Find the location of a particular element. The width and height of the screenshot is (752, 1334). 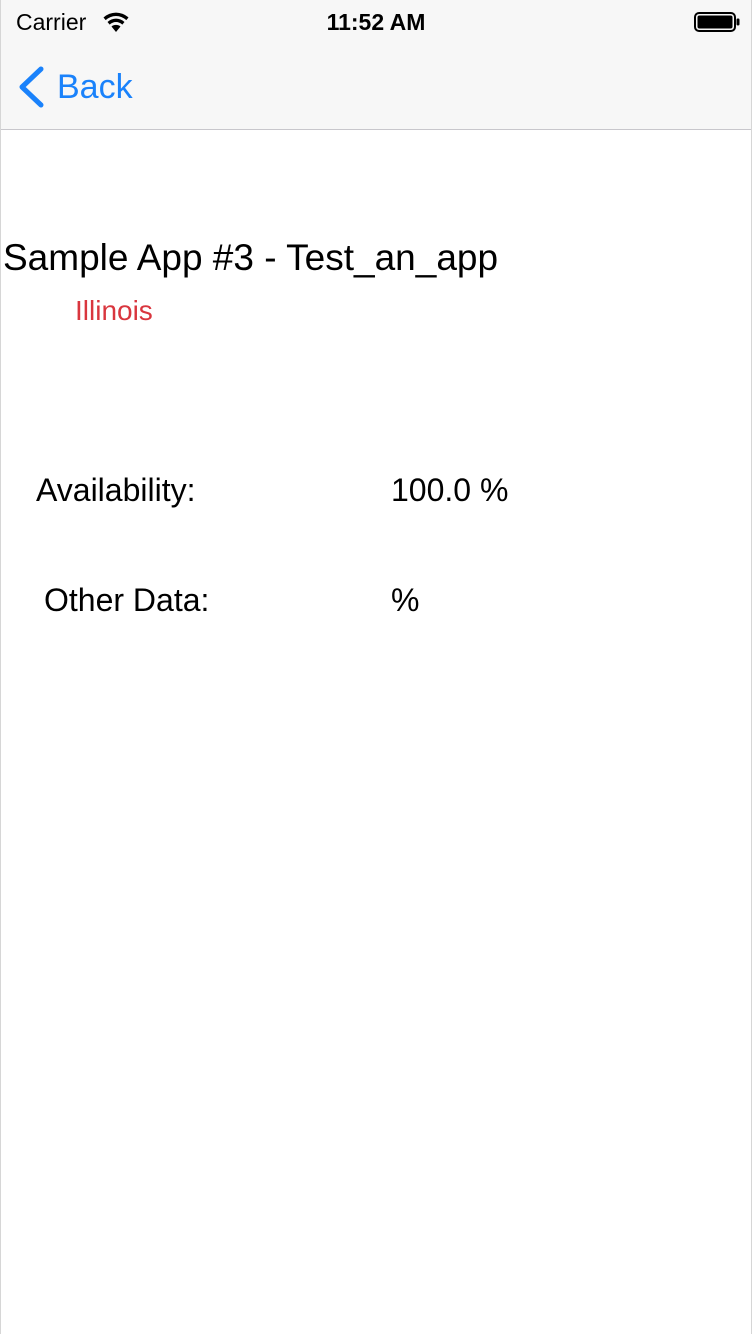

status-time: 11:52 AM is located at coordinates (376, 22).